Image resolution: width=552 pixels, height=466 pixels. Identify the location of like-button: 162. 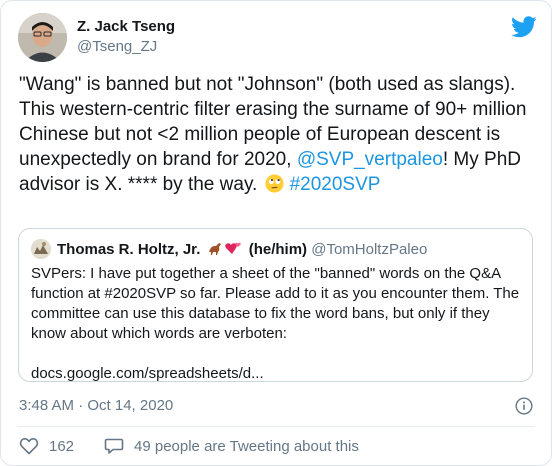
(46, 446).